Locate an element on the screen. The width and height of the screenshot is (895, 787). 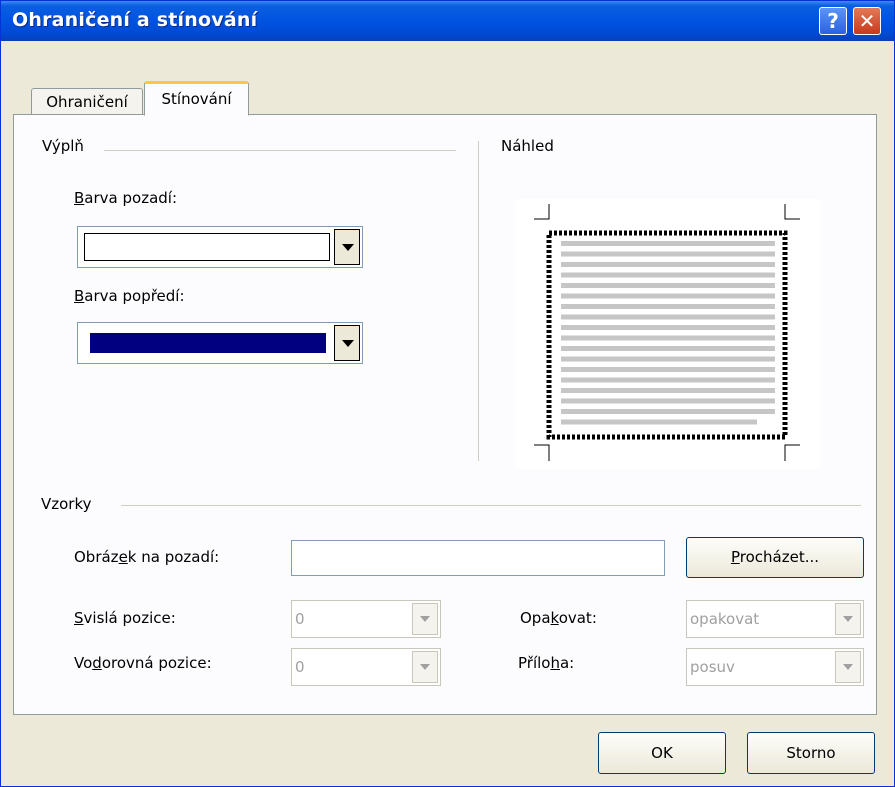
foreground-color-dropdown is located at coordinates (220, 343).